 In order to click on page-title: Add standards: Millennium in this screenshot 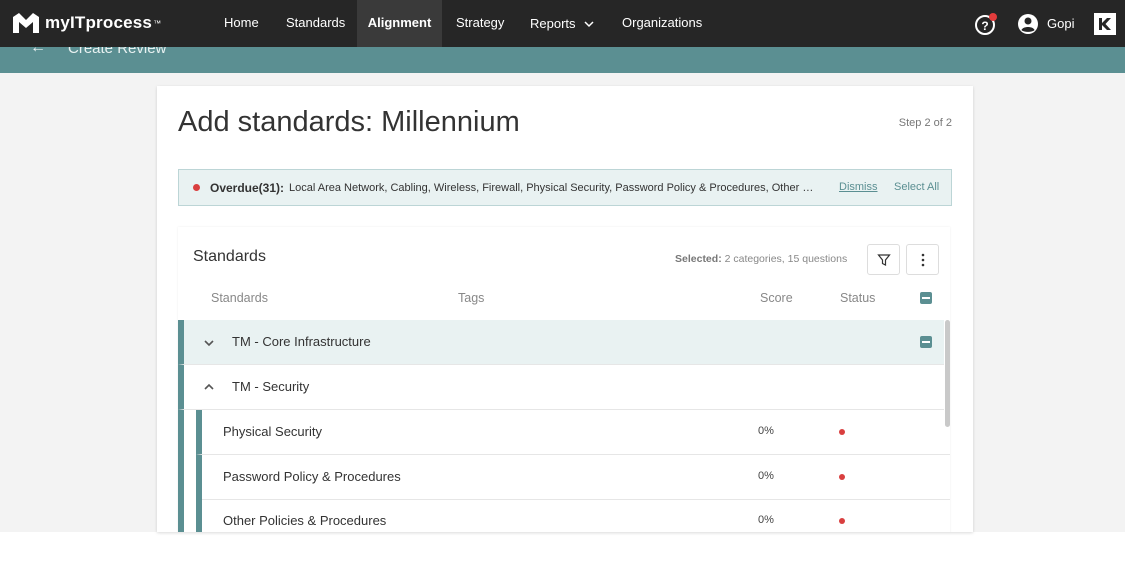, I will do `click(349, 122)`.